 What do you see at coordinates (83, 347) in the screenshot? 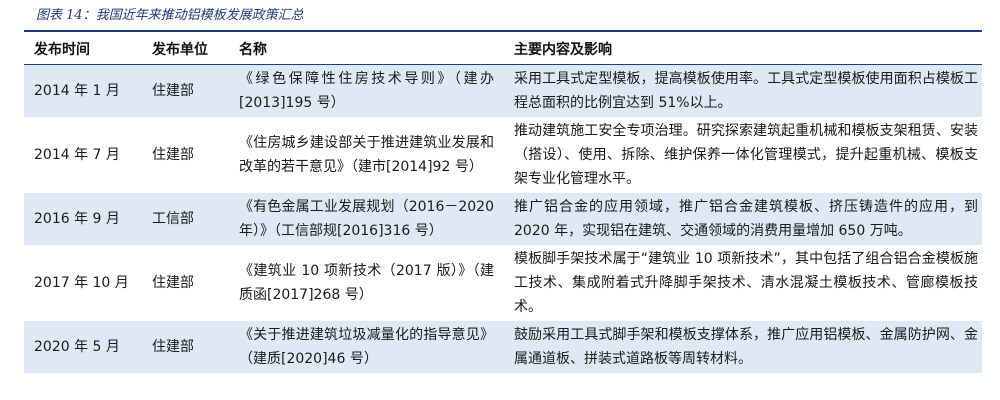
I see `cell-date: 2020 年 5 月` at bounding box center [83, 347].